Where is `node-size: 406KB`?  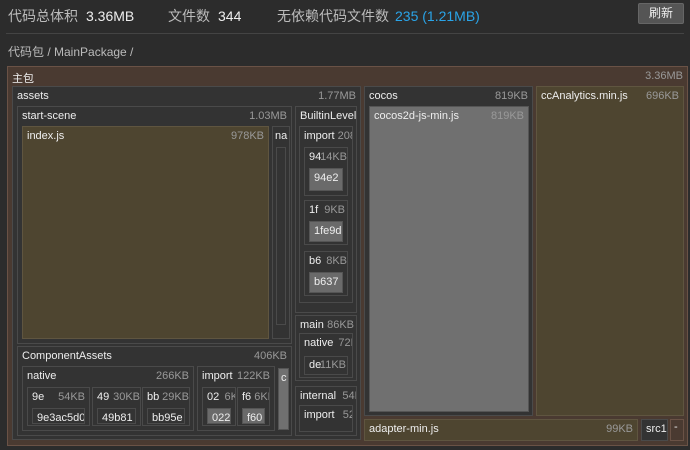
node-size: 406KB is located at coordinates (270, 356).